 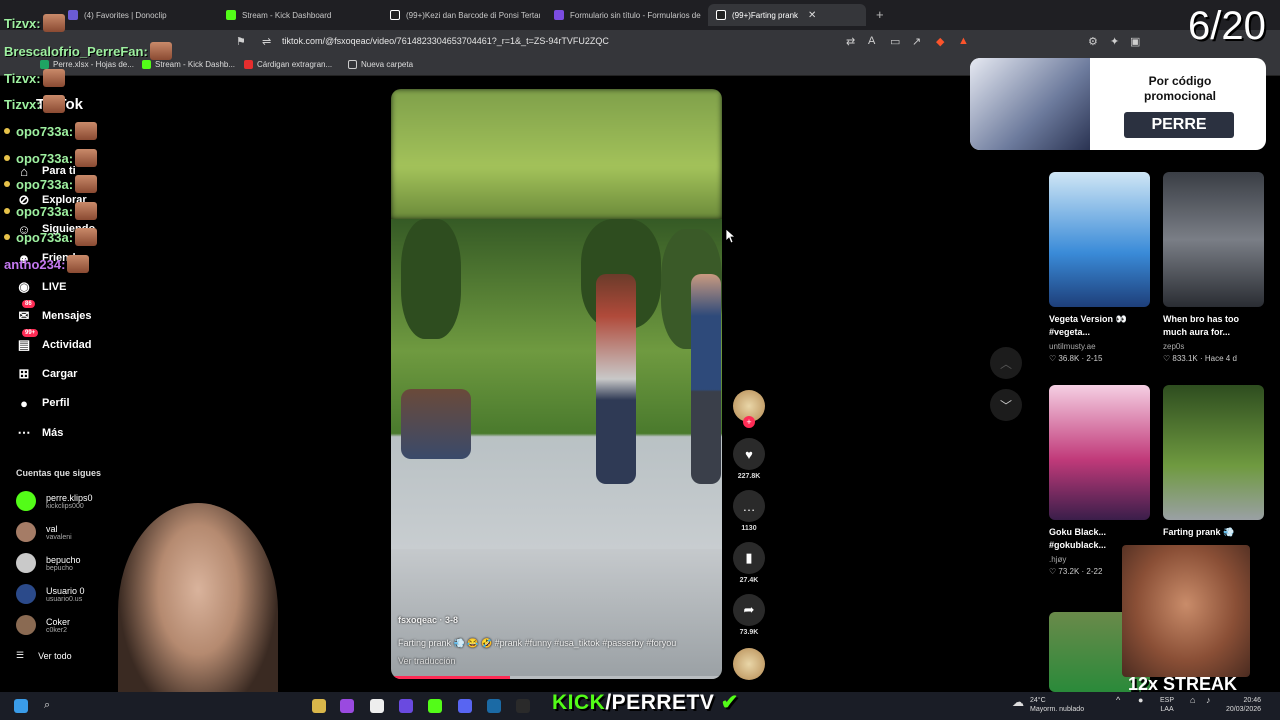 What do you see at coordinates (43, 625) in the screenshot?
I see `following-account: Coker c0ker2` at bounding box center [43, 625].